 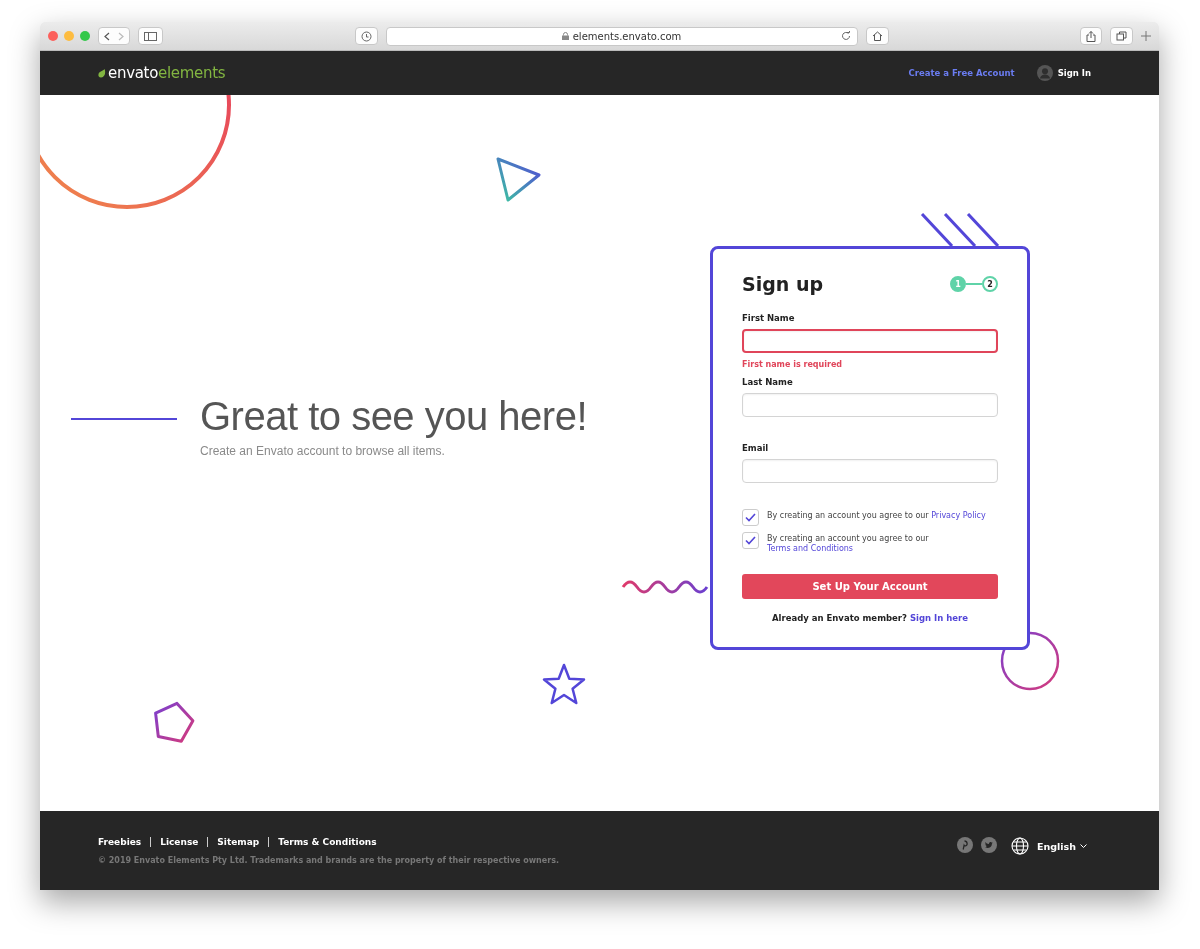 I want to click on share-button, so click(x=1091, y=36).